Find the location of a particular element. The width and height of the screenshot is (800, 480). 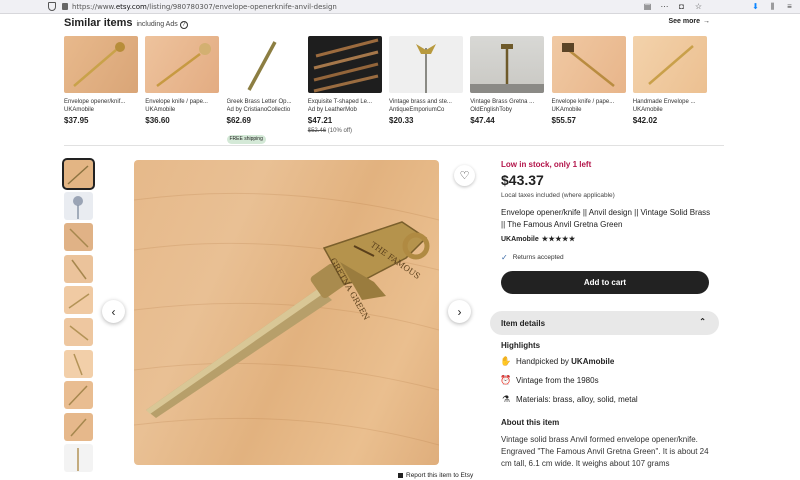

report-item-link: Report this item to Etsy is located at coordinates (435, 475).